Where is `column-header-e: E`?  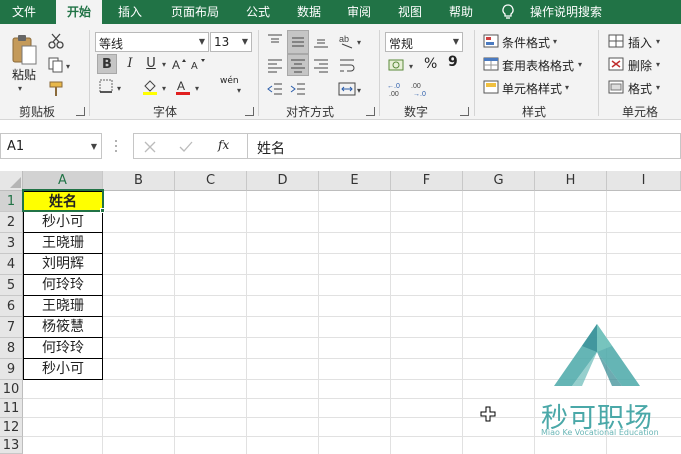 column-header-e: E is located at coordinates (355, 181).